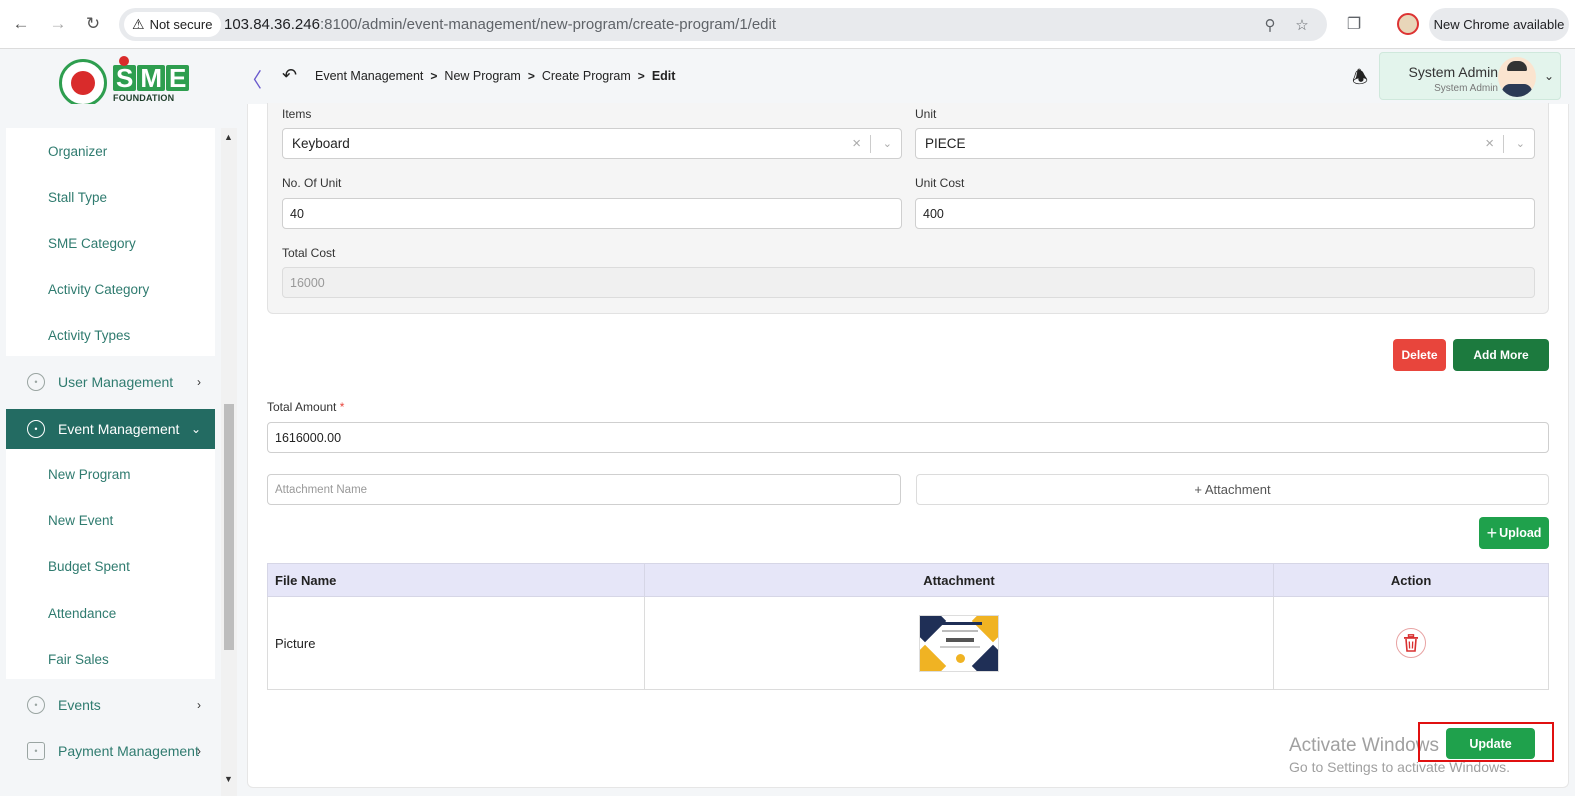  I want to click on sidebar-item-label: User Management, so click(116, 382).